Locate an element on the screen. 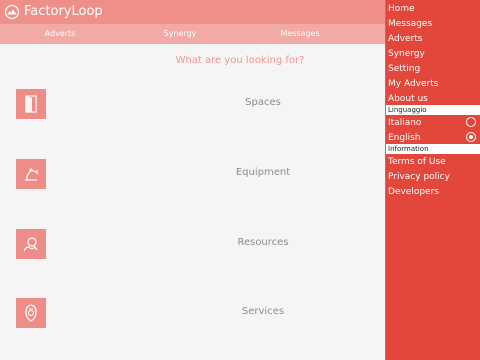 This screenshot has width=480, height=360. radio-english is located at coordinates (471, 137).